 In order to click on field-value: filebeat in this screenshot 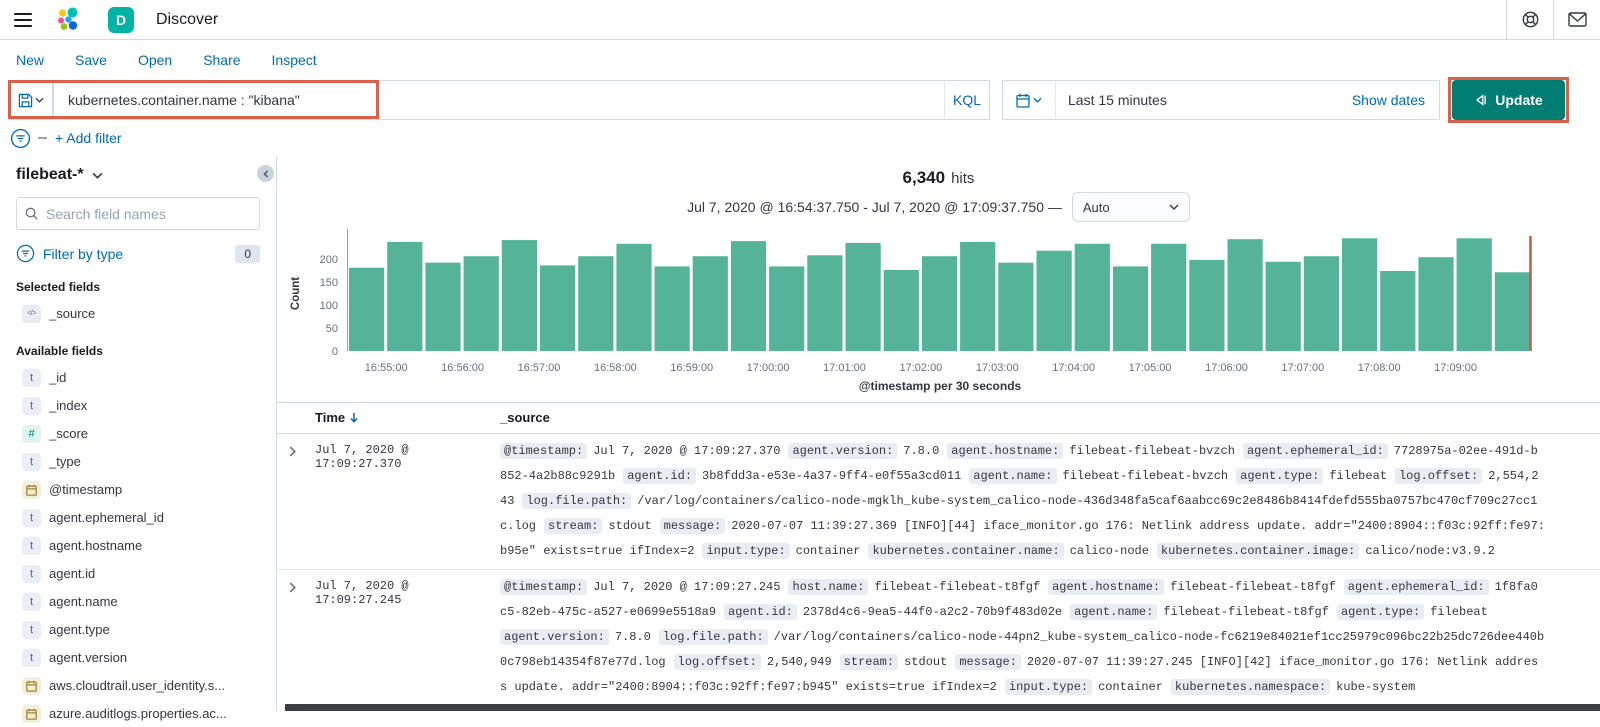, I will do `click(1358, 476)`.